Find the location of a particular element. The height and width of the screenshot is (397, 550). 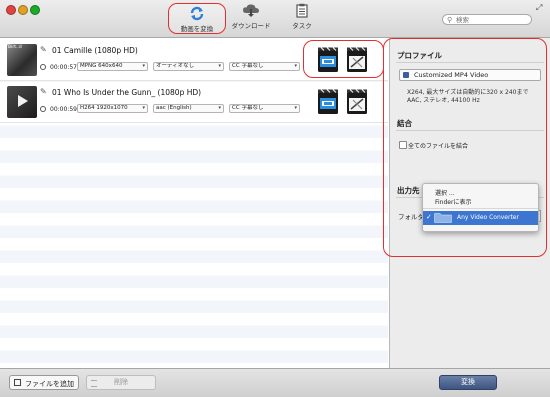

convert-video-tool: 動画を変換 is located at coordinates (197, 18).